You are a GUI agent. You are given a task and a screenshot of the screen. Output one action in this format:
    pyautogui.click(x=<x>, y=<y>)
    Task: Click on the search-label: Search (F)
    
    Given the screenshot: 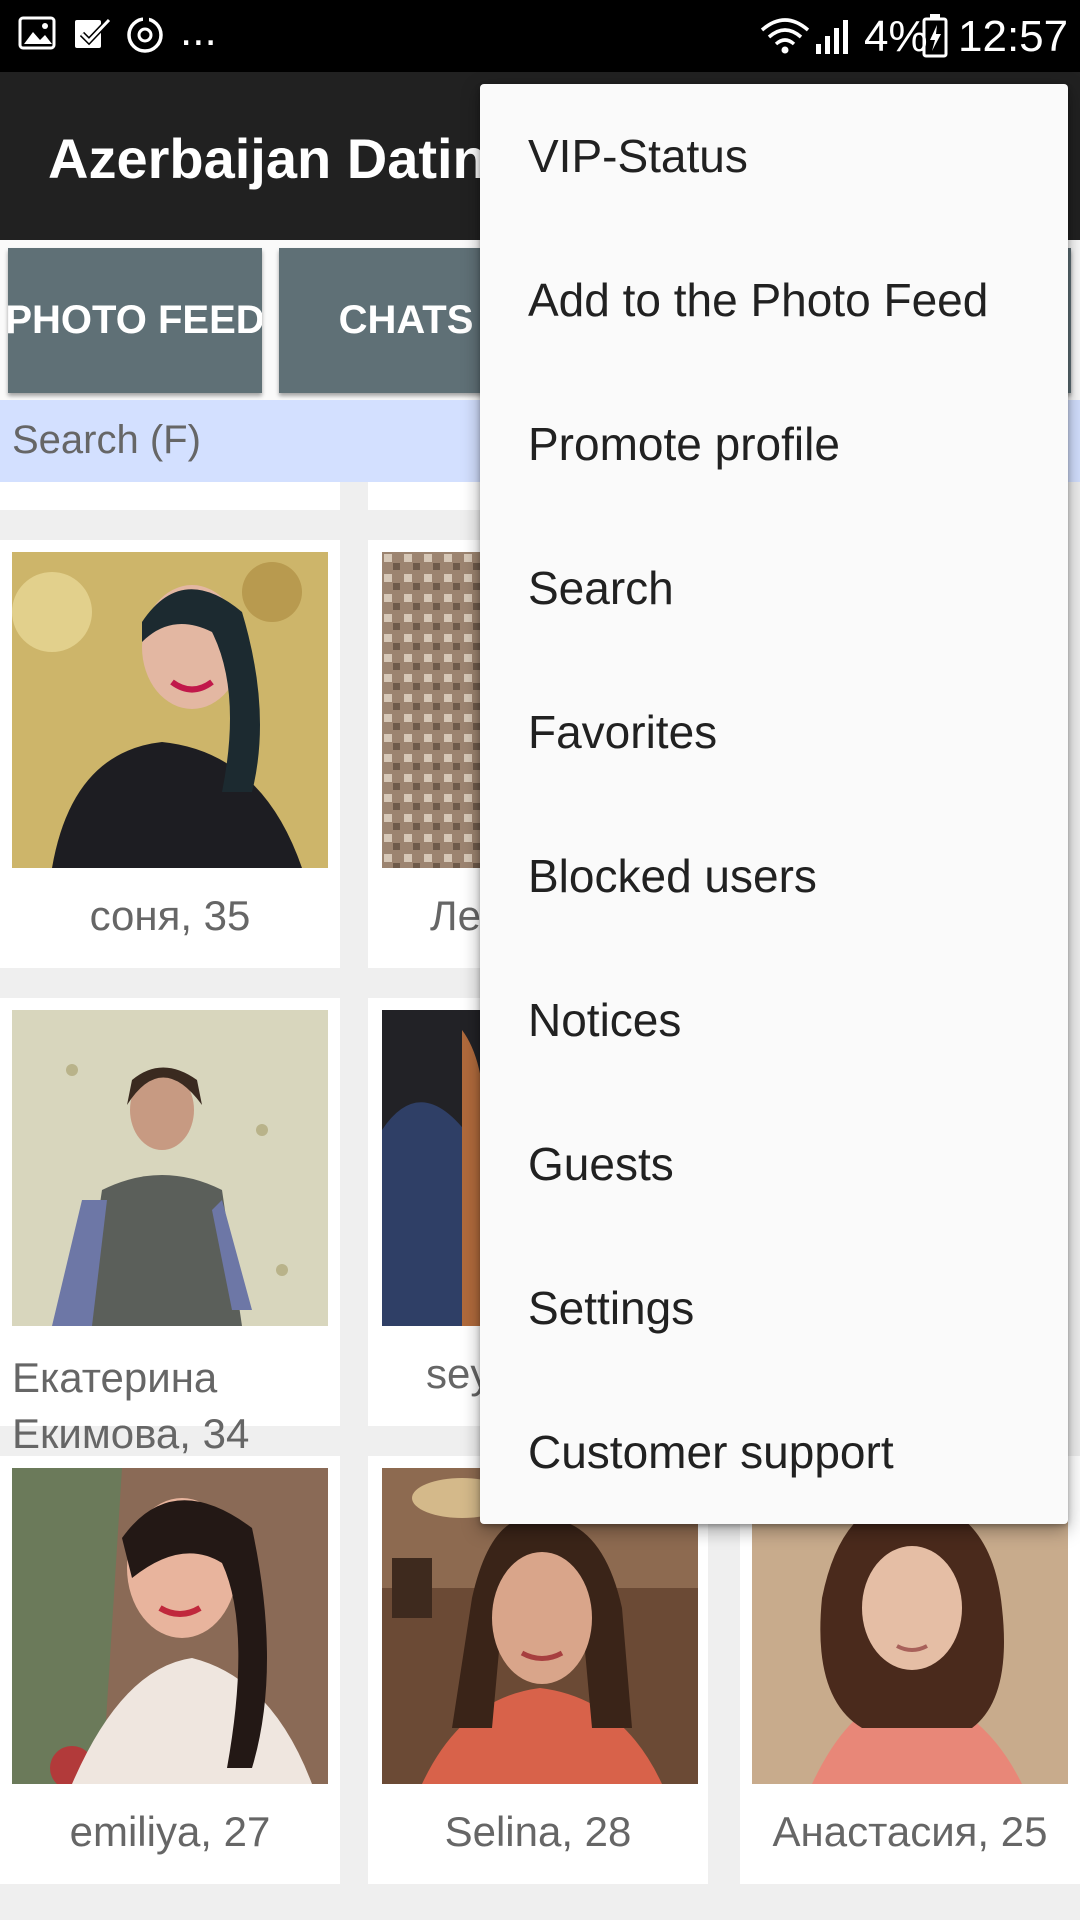 What is the action you would take?
    pyautogui.click(x=106, y=440)
    